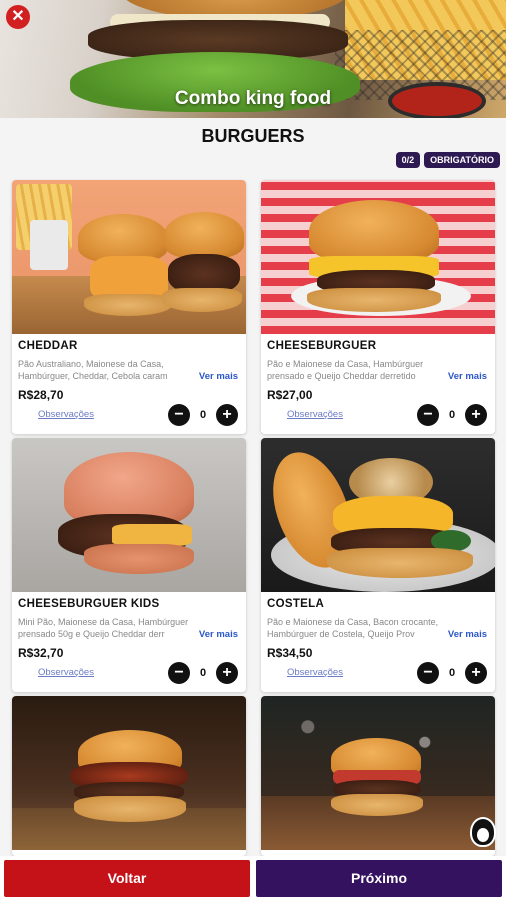 The width and height of the screenshot is (506, 900). What do you see at coordinates (290, 395) in the screenshot?
I see `product-price: R$27,00` at bounding box center [290, 395].